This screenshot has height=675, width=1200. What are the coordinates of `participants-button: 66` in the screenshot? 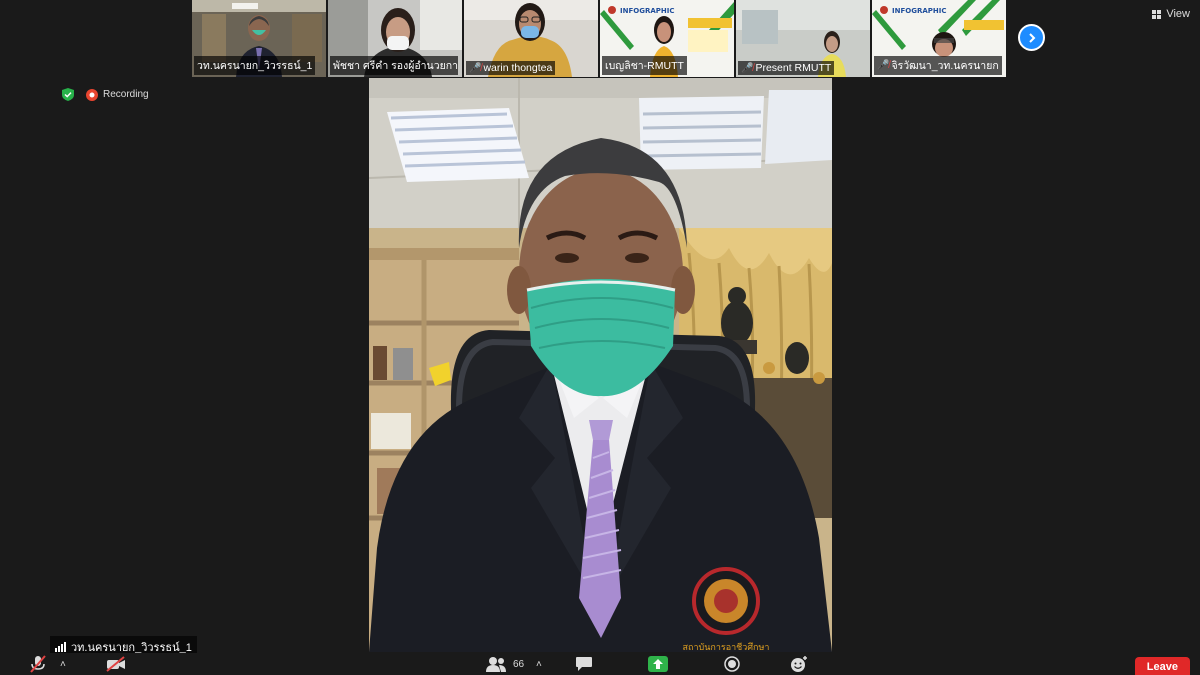 It's located at (504, 664).